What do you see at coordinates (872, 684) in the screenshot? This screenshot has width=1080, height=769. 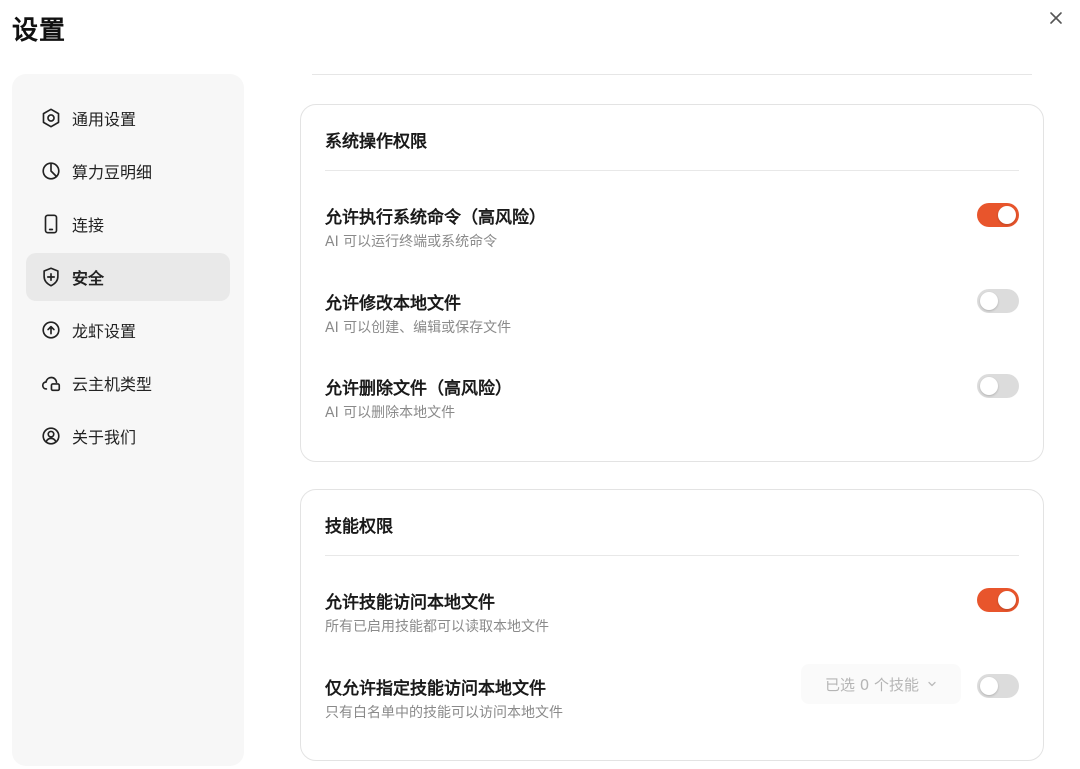 I see `select-value: 已选 0 个技能` at bounding box center [872, 684].